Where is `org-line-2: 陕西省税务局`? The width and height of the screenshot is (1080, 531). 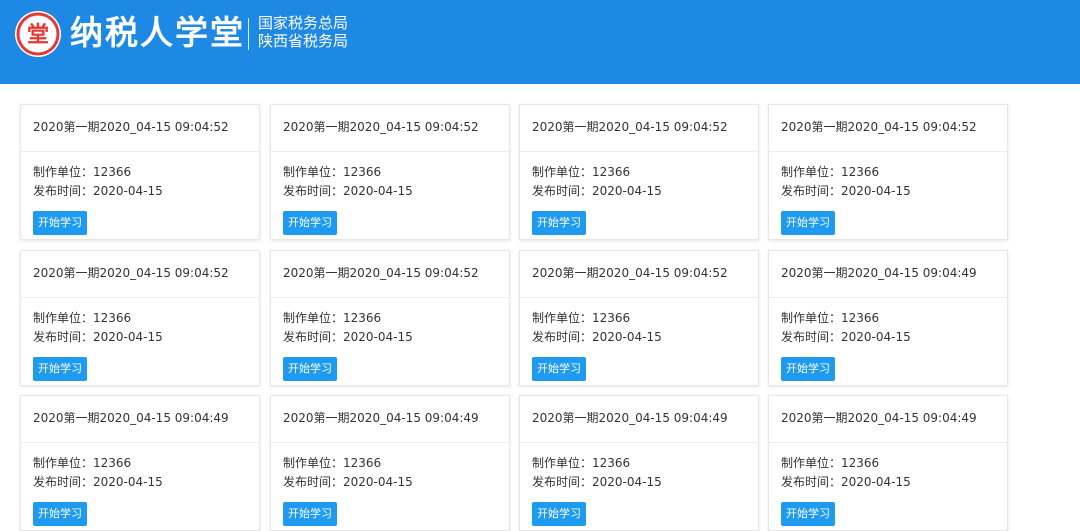 org-line-2: 陕西省税务局 is located at coordinates (303, 41).